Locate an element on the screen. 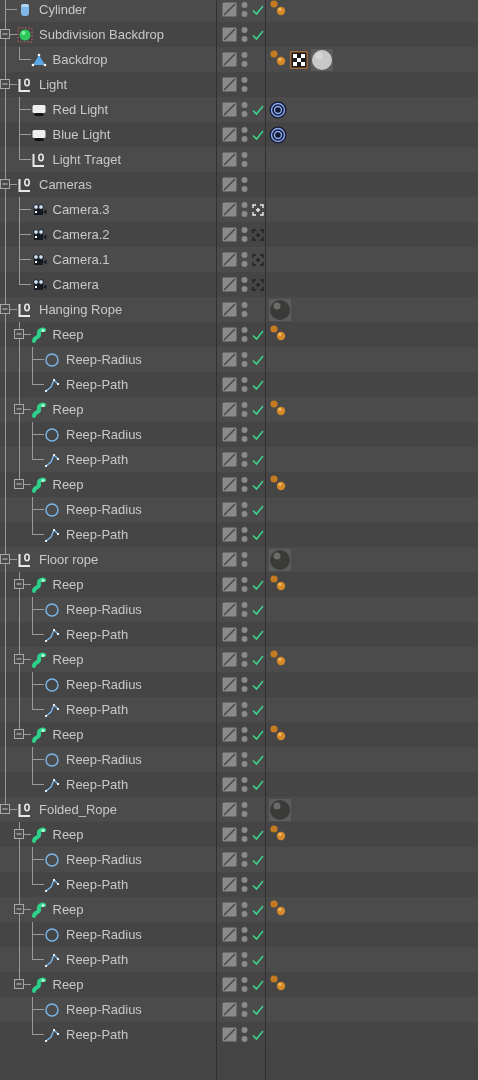 The image size is (478, 1080). object-name: Camera is located at coordinates (75, 284).